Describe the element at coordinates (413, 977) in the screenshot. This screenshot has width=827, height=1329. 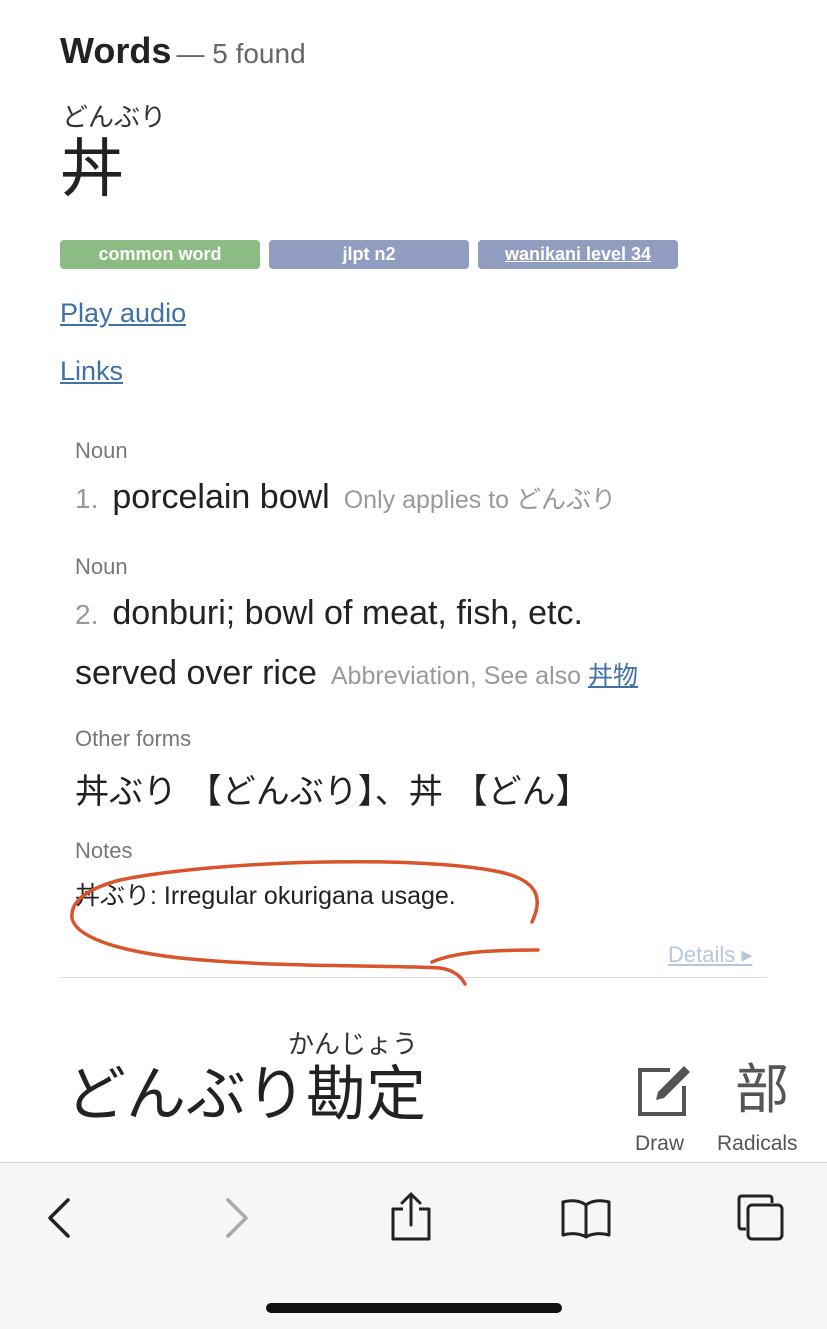
I see `entry-divider` at that location.